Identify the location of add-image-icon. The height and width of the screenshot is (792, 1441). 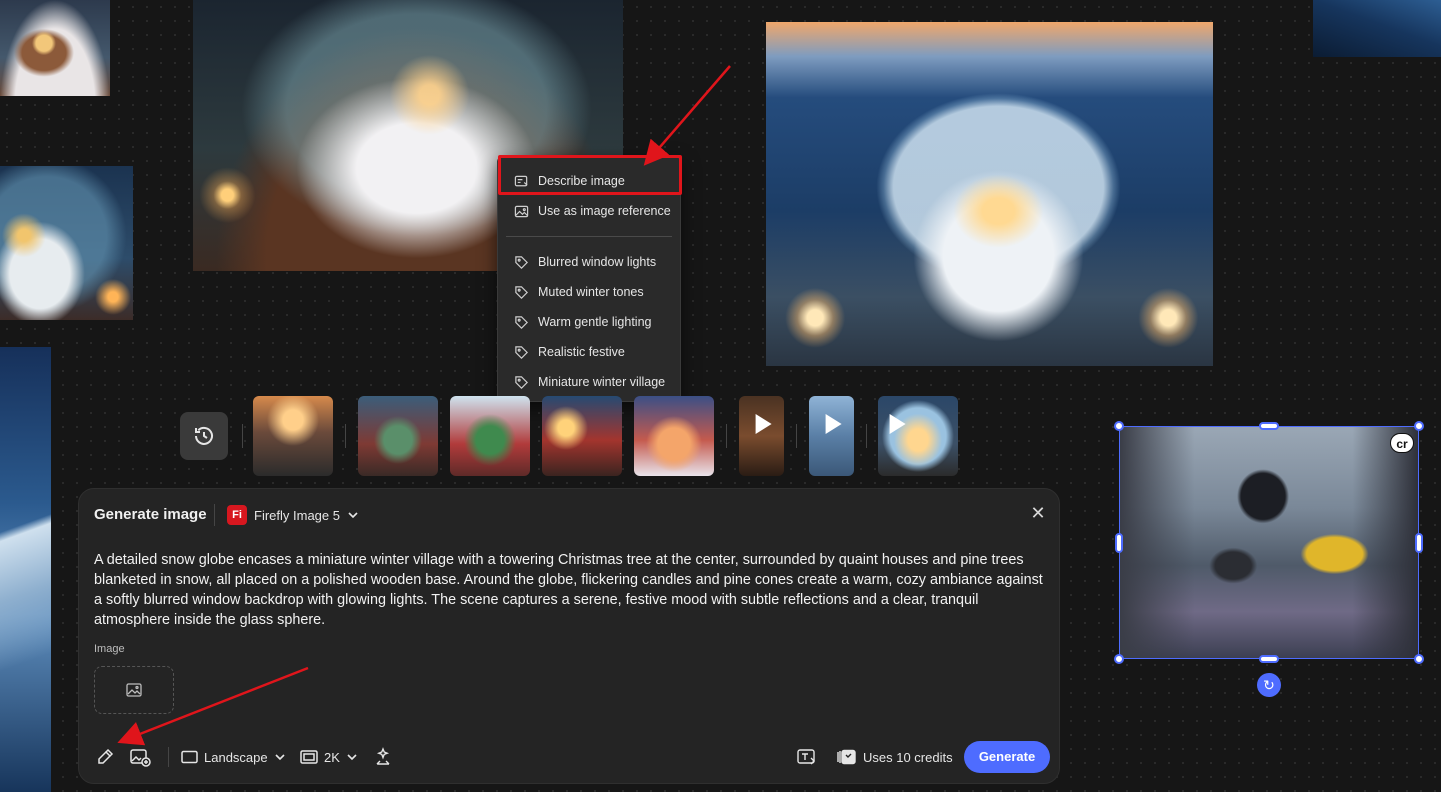
(140, 758).